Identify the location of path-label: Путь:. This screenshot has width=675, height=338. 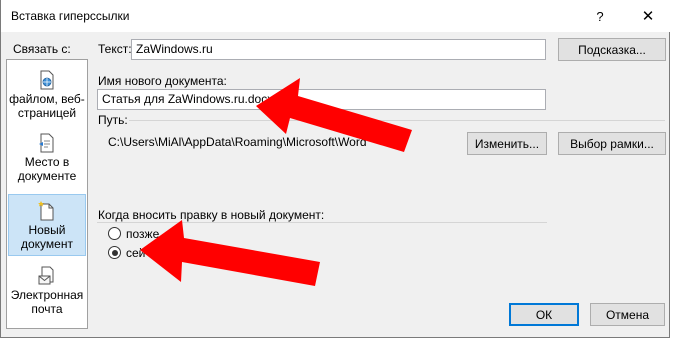
(113, 120).